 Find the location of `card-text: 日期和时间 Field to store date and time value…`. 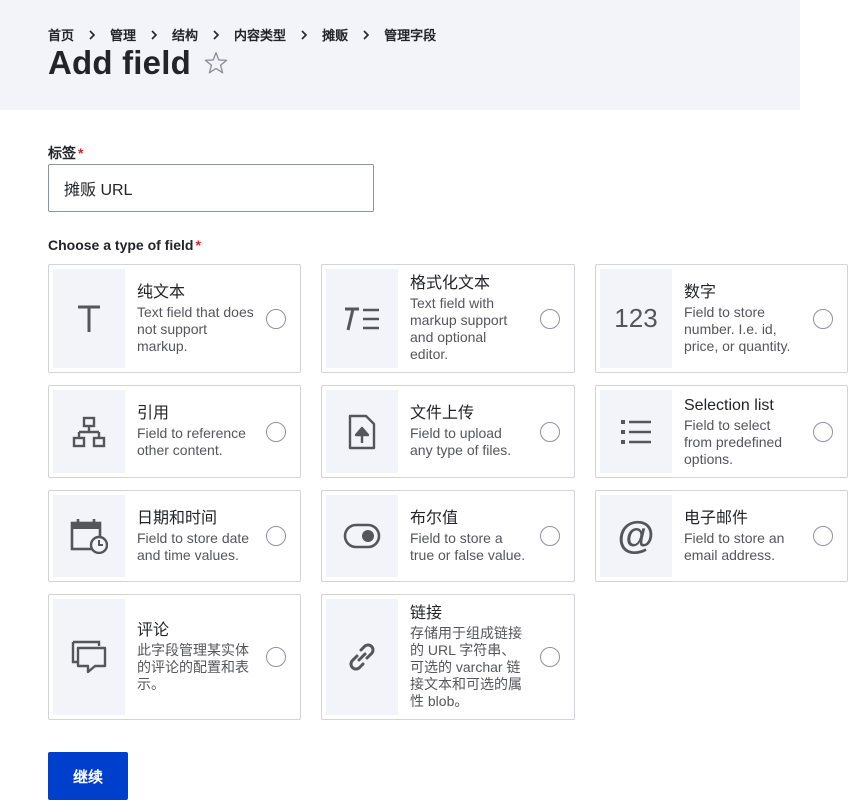

card-text: 日期和时间 Field to store date and time value… is located at coordinates (196, 536).